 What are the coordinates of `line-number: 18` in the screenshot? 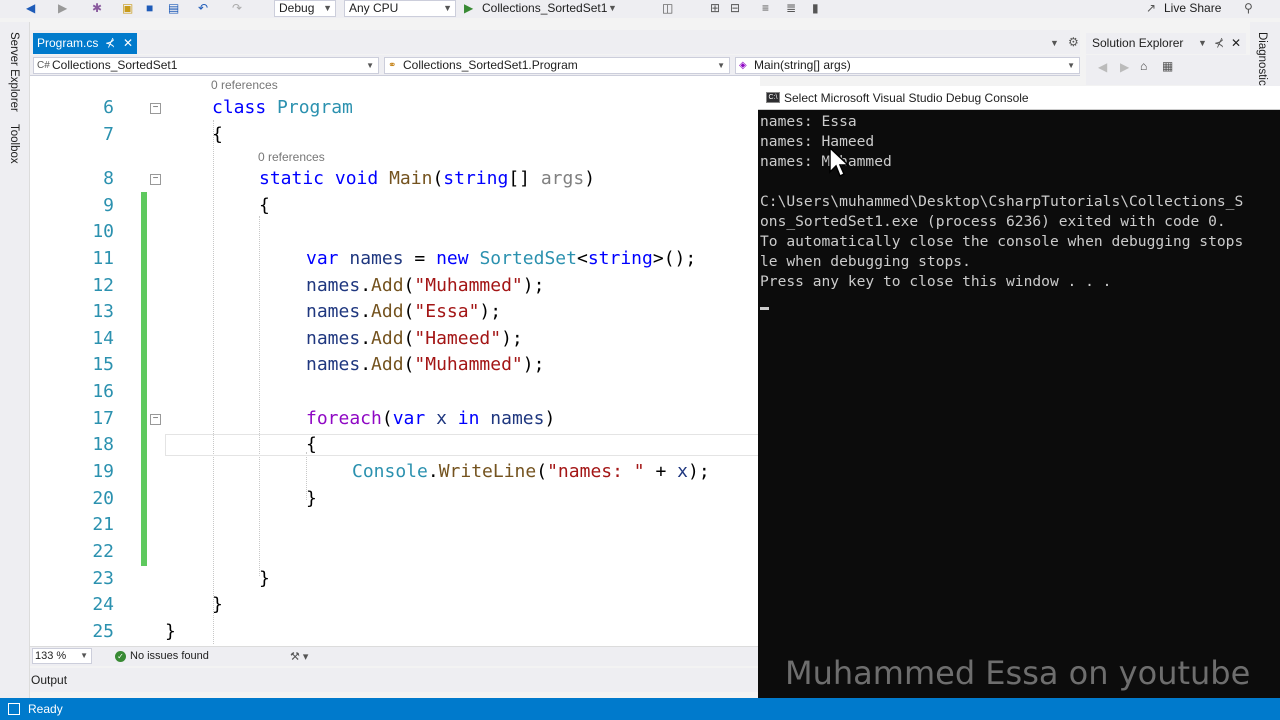 It's located at (103, 444).